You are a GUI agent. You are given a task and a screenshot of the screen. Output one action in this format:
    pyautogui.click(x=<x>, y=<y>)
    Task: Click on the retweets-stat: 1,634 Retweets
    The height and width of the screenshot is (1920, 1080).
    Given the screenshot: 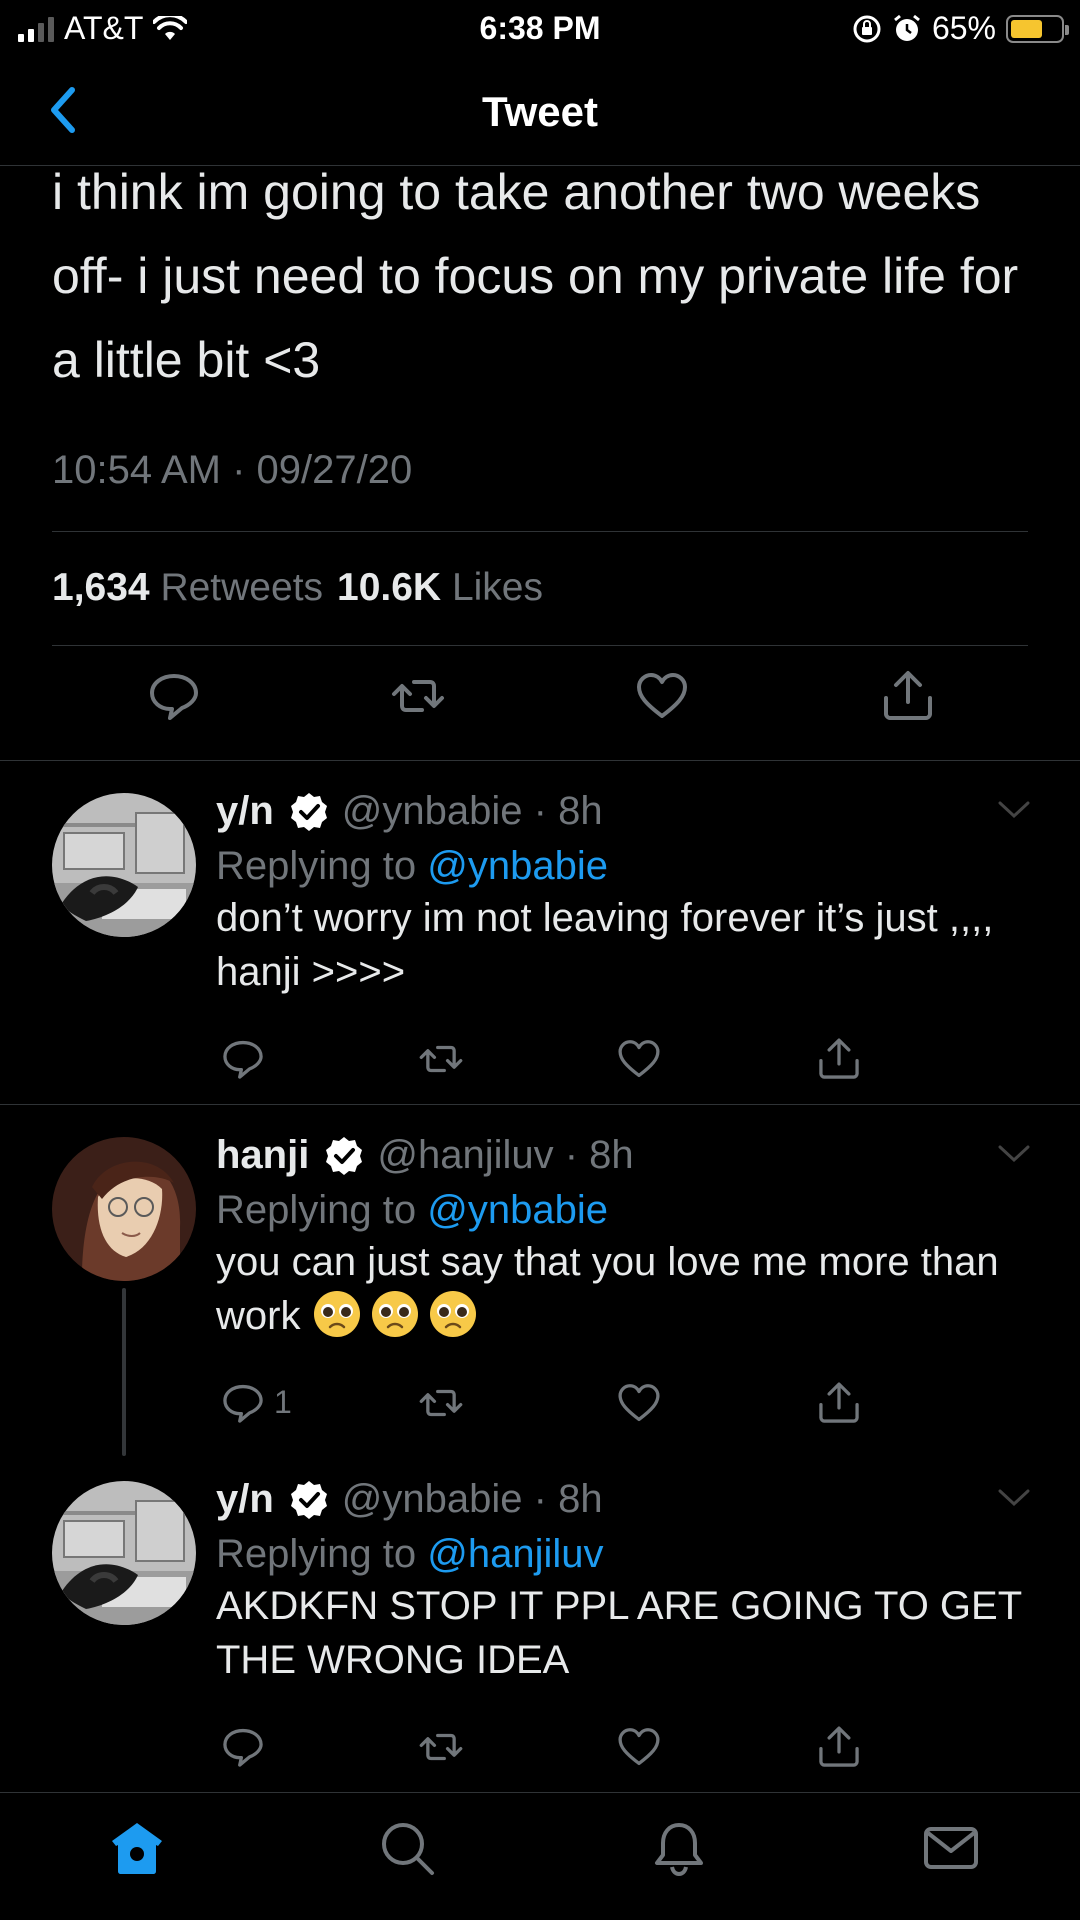 What is the action you would take?
    pyautogui.click(x=187, y=588)
    